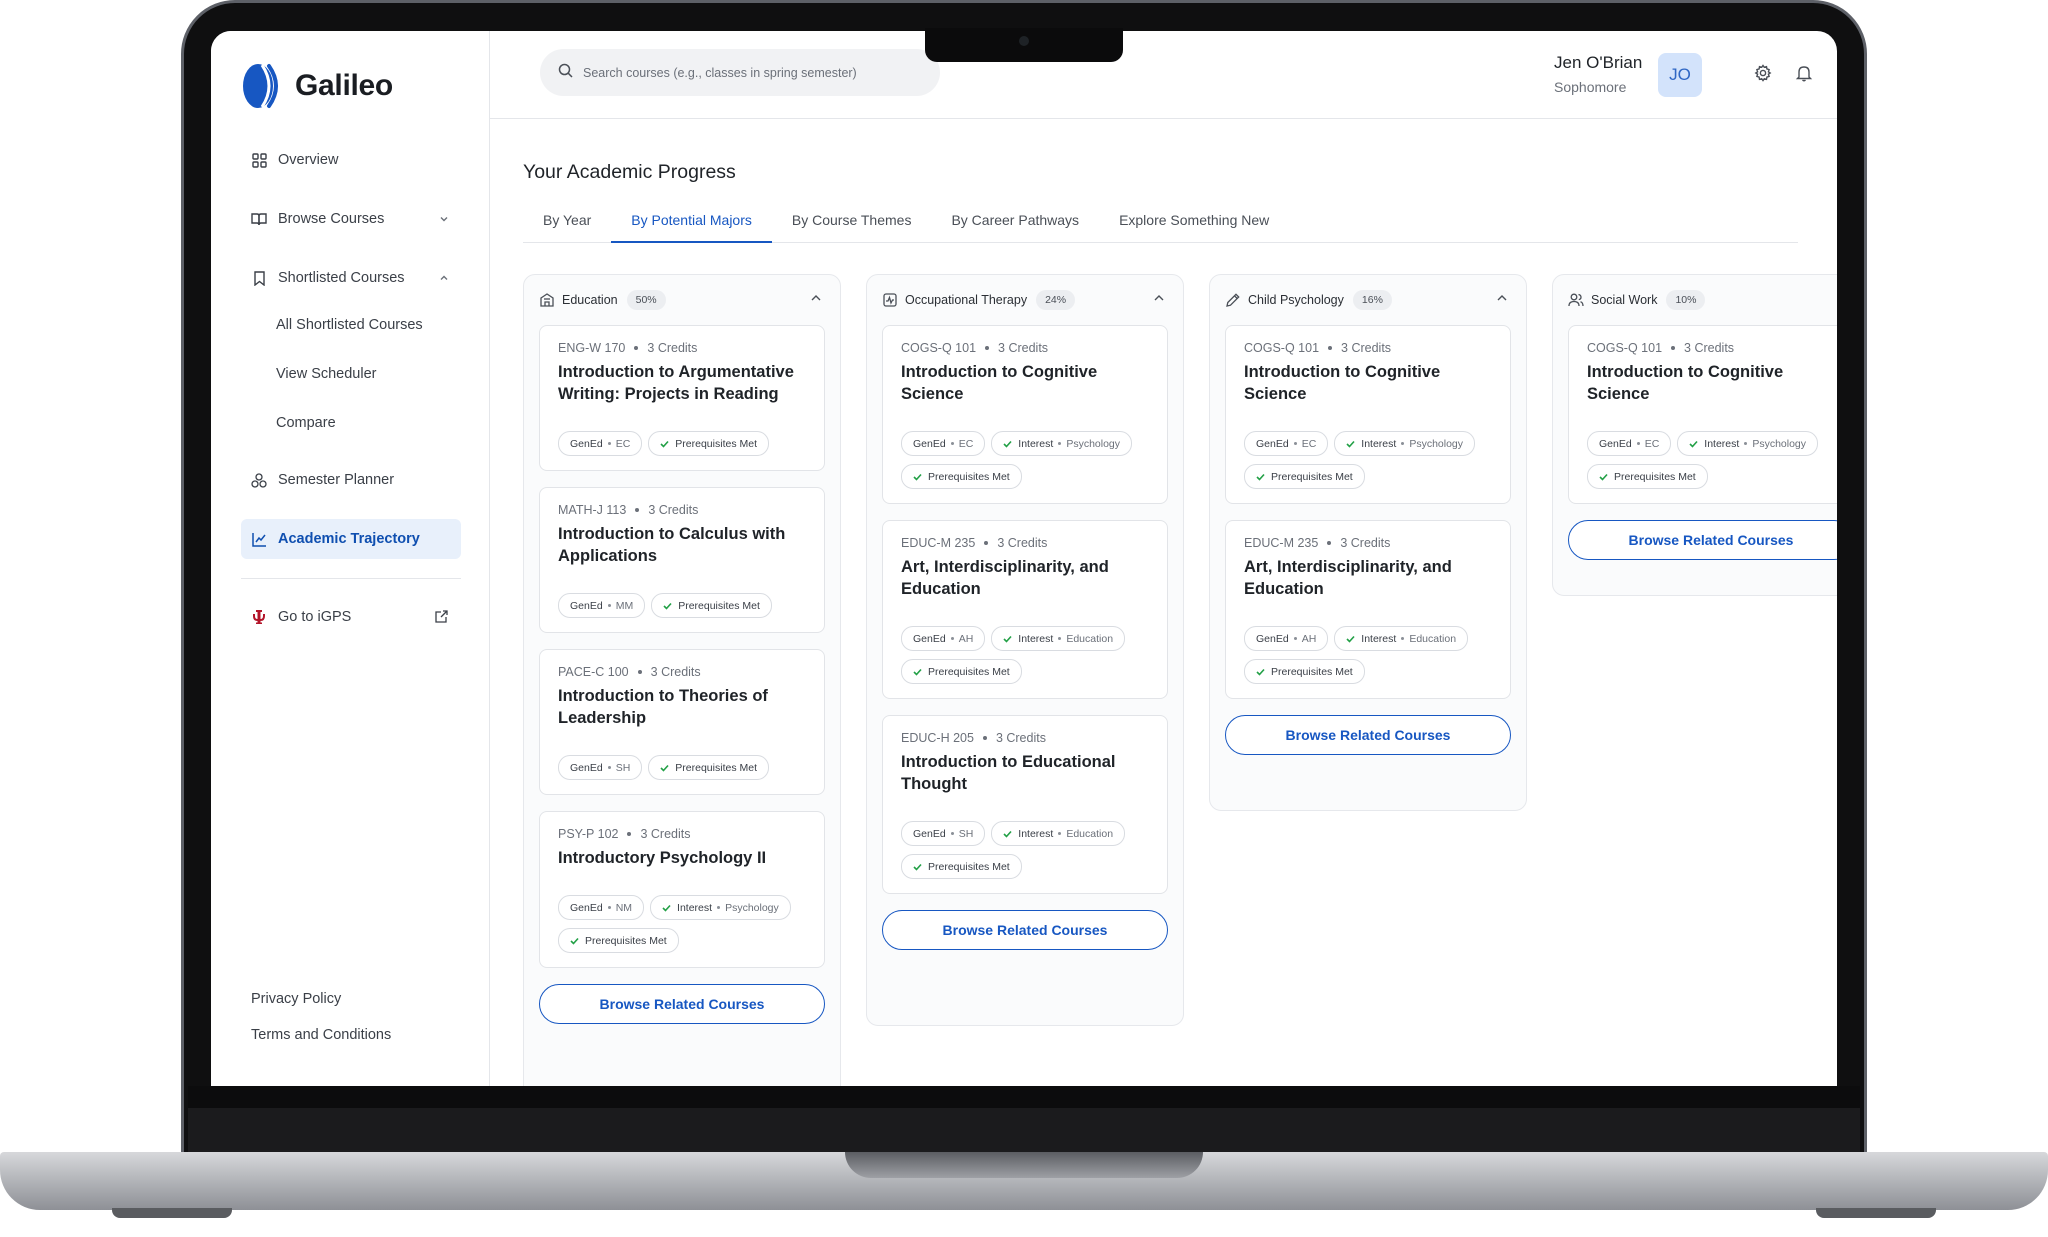  What do you see at coordinates (600, 767) in the screenshot?
I see `gened-chip: GenEd SH` at bounding box center [600, 767].